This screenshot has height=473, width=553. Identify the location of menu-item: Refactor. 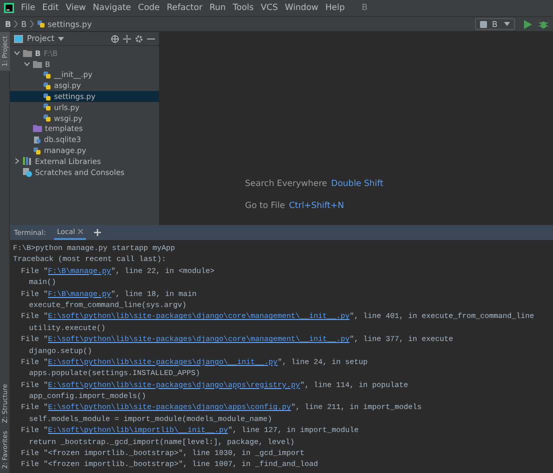
(184, 8).